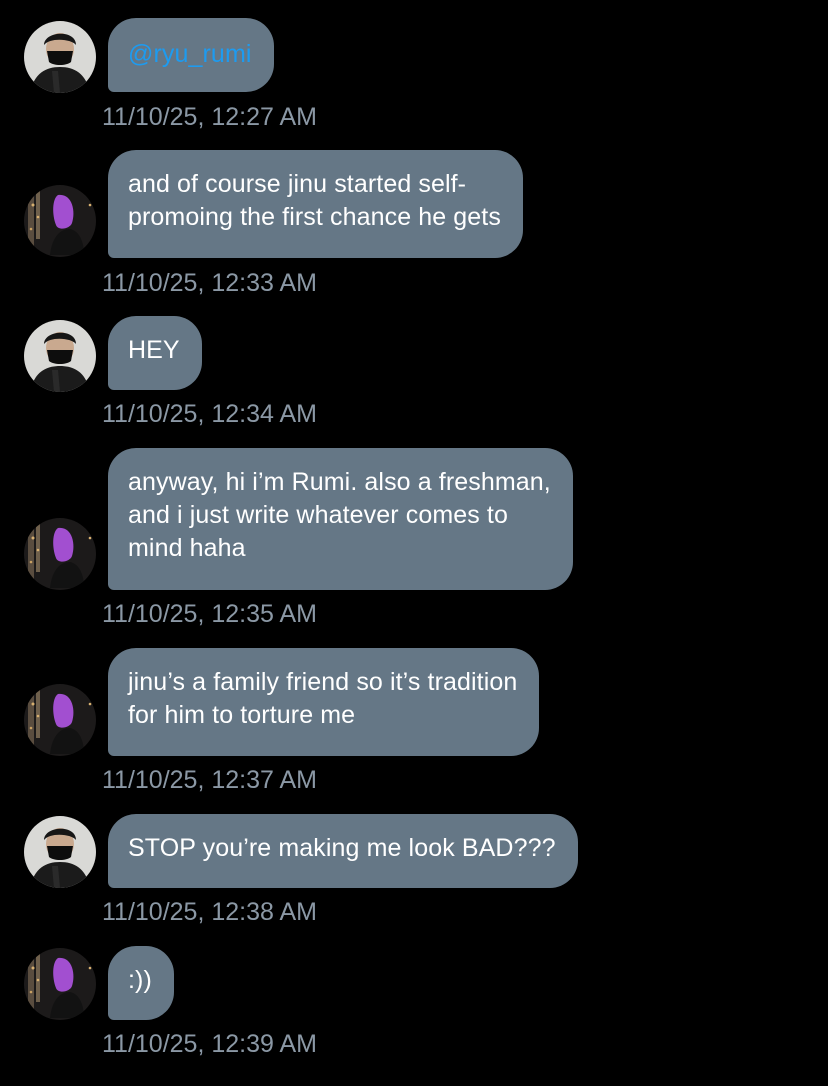 The image size is (828, 1086). What do you see at coordinates (323, 682) in the screenshot?
I see `message-text-line: jinu’s a family friend so it’s tradition` at bounding box center [323, 682].